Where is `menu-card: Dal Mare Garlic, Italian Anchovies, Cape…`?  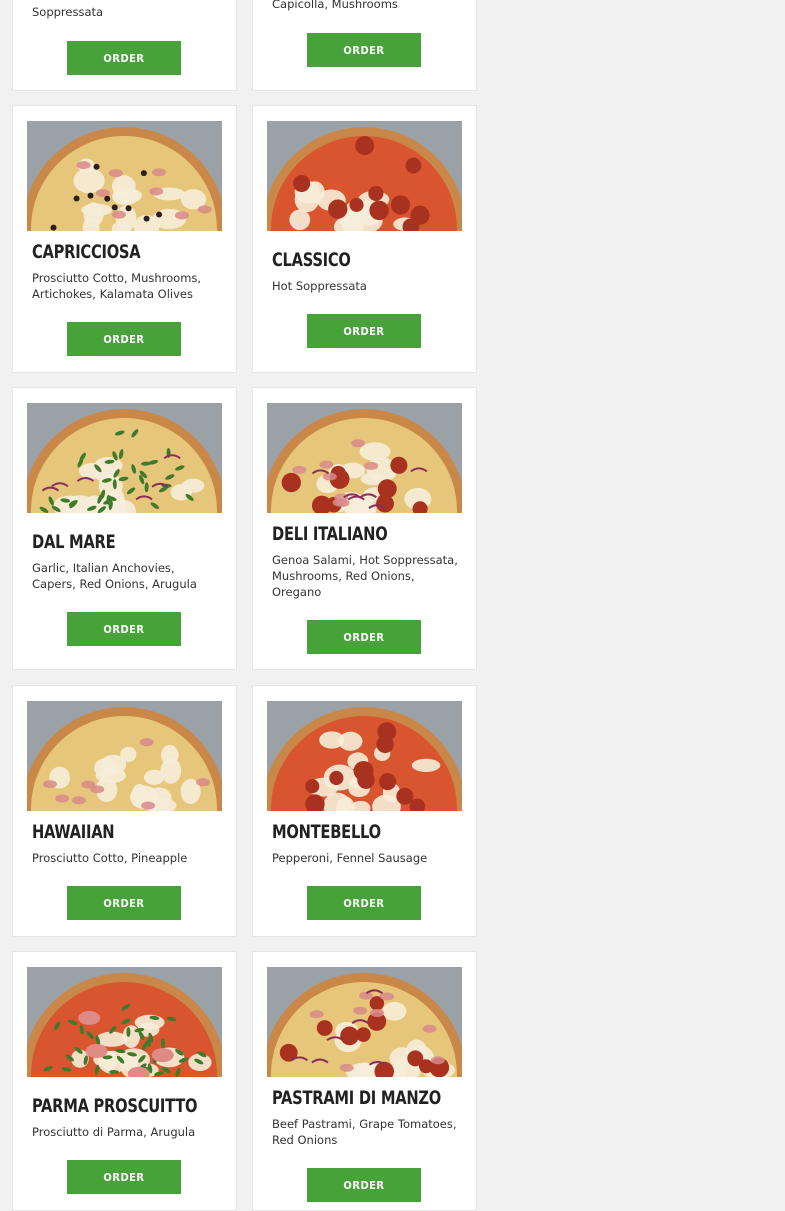
menu-card: Dal Mare Garlic, Italian Anchovies, Cape… is located at coordinates (124, 528).